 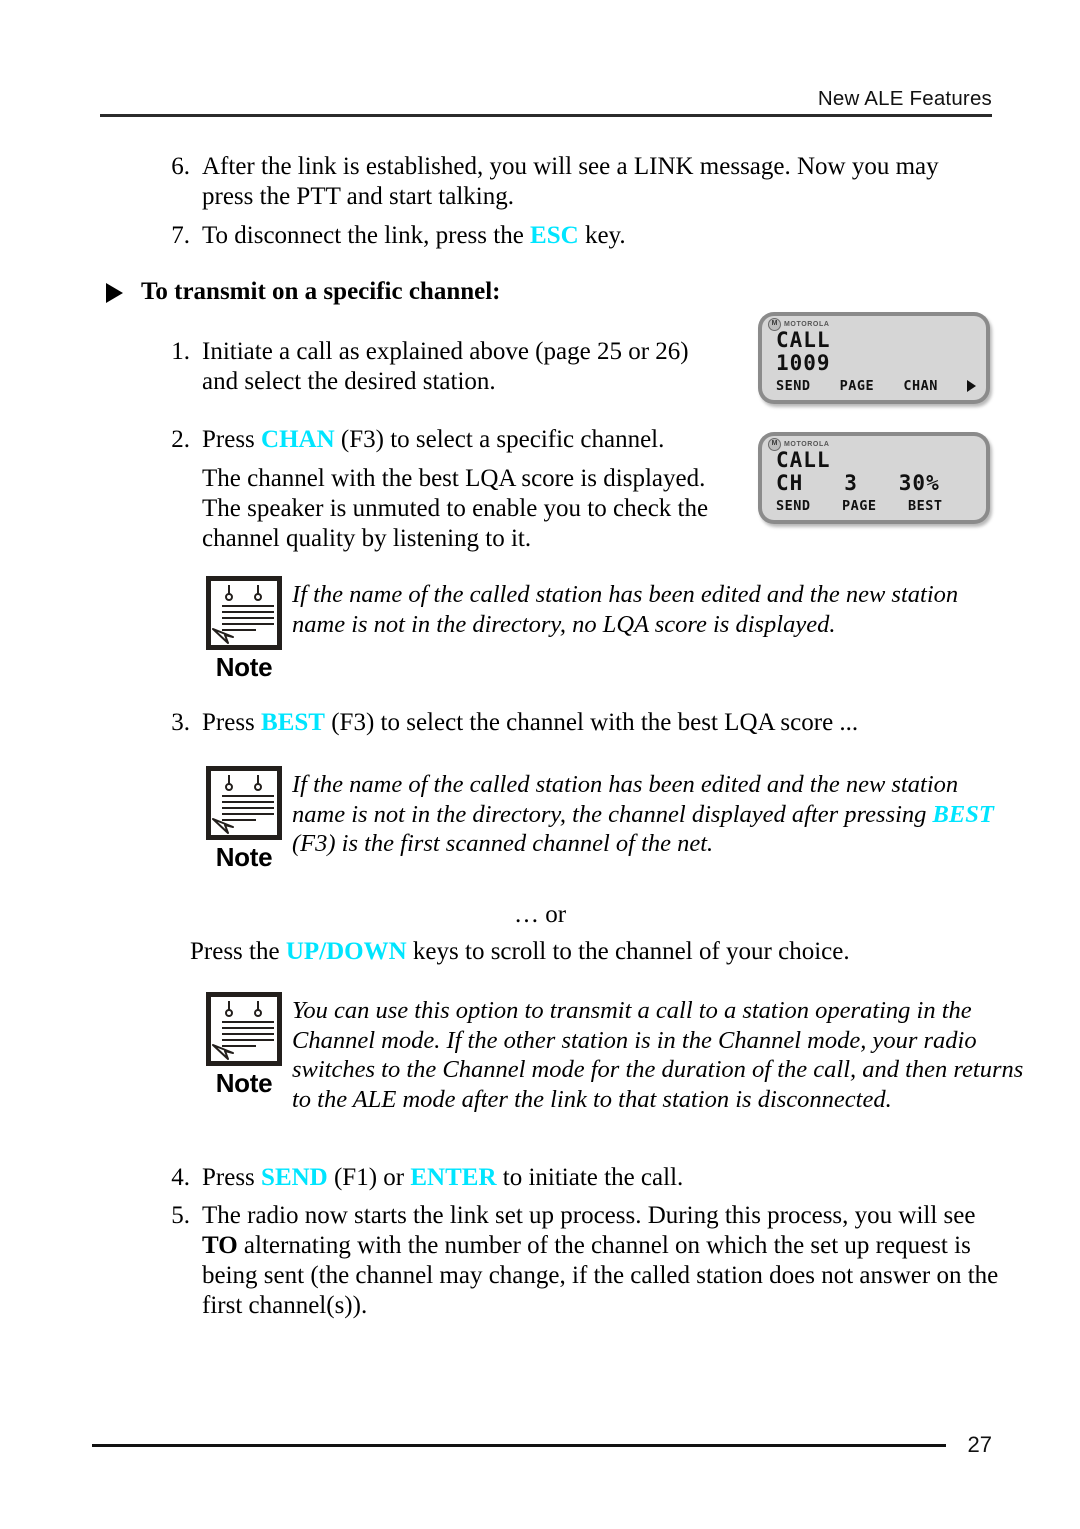 I want to click on step-number: 3., so click(x=180, y=722).